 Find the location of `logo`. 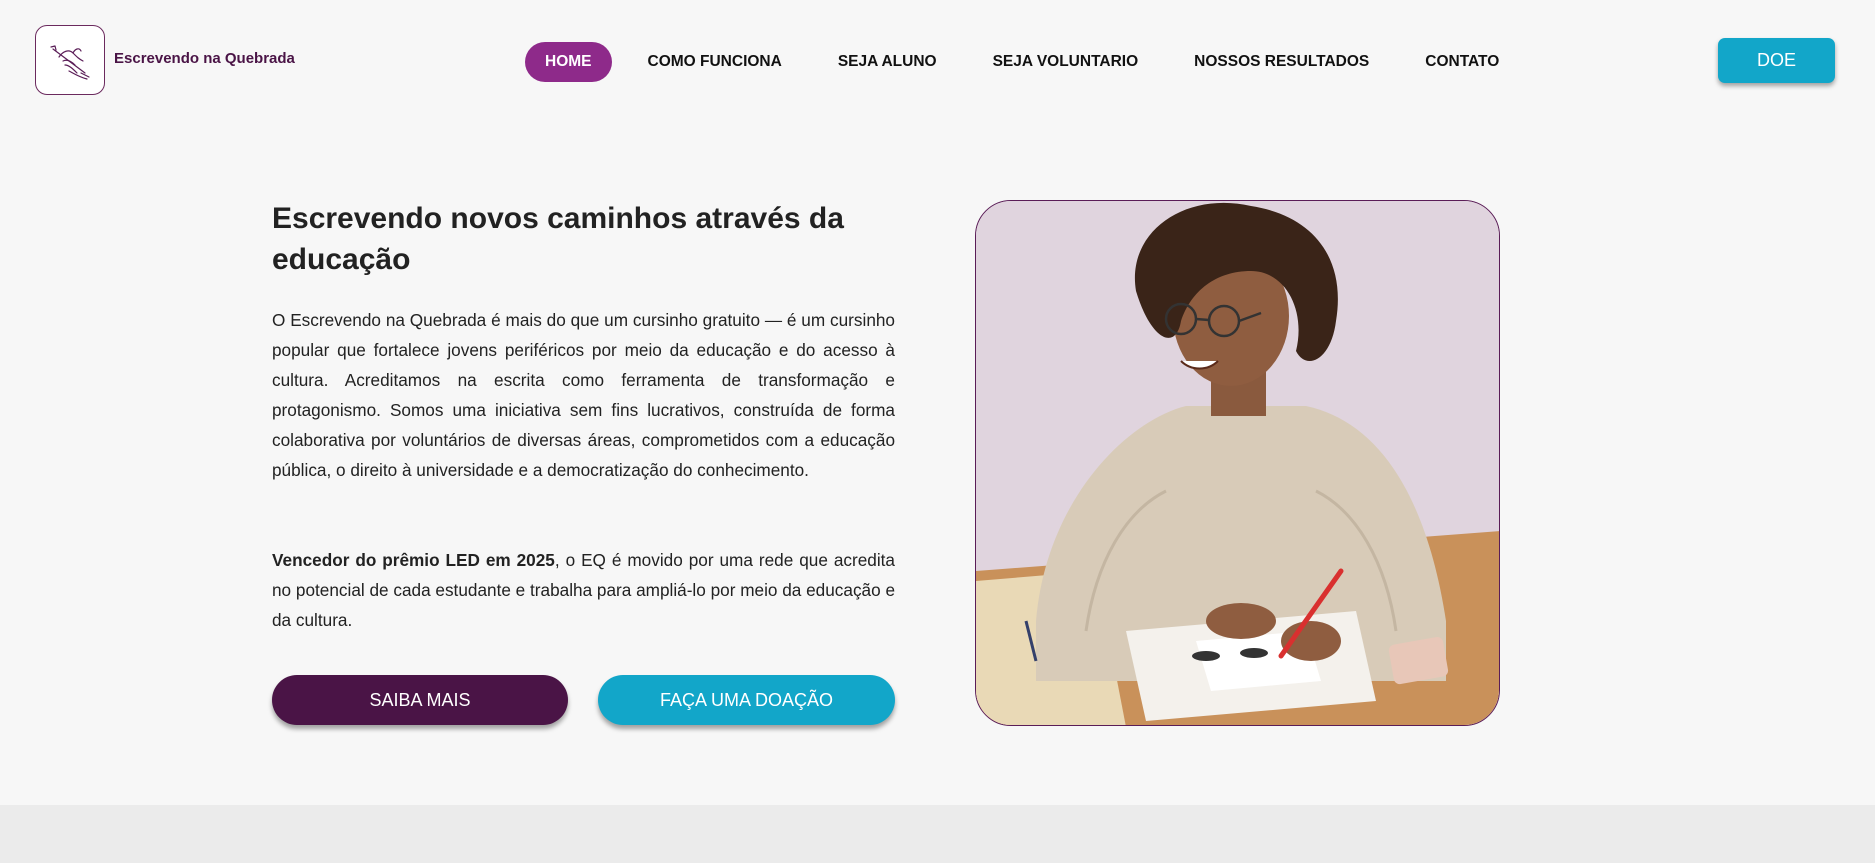

logo is located at coordinates (70, 60).